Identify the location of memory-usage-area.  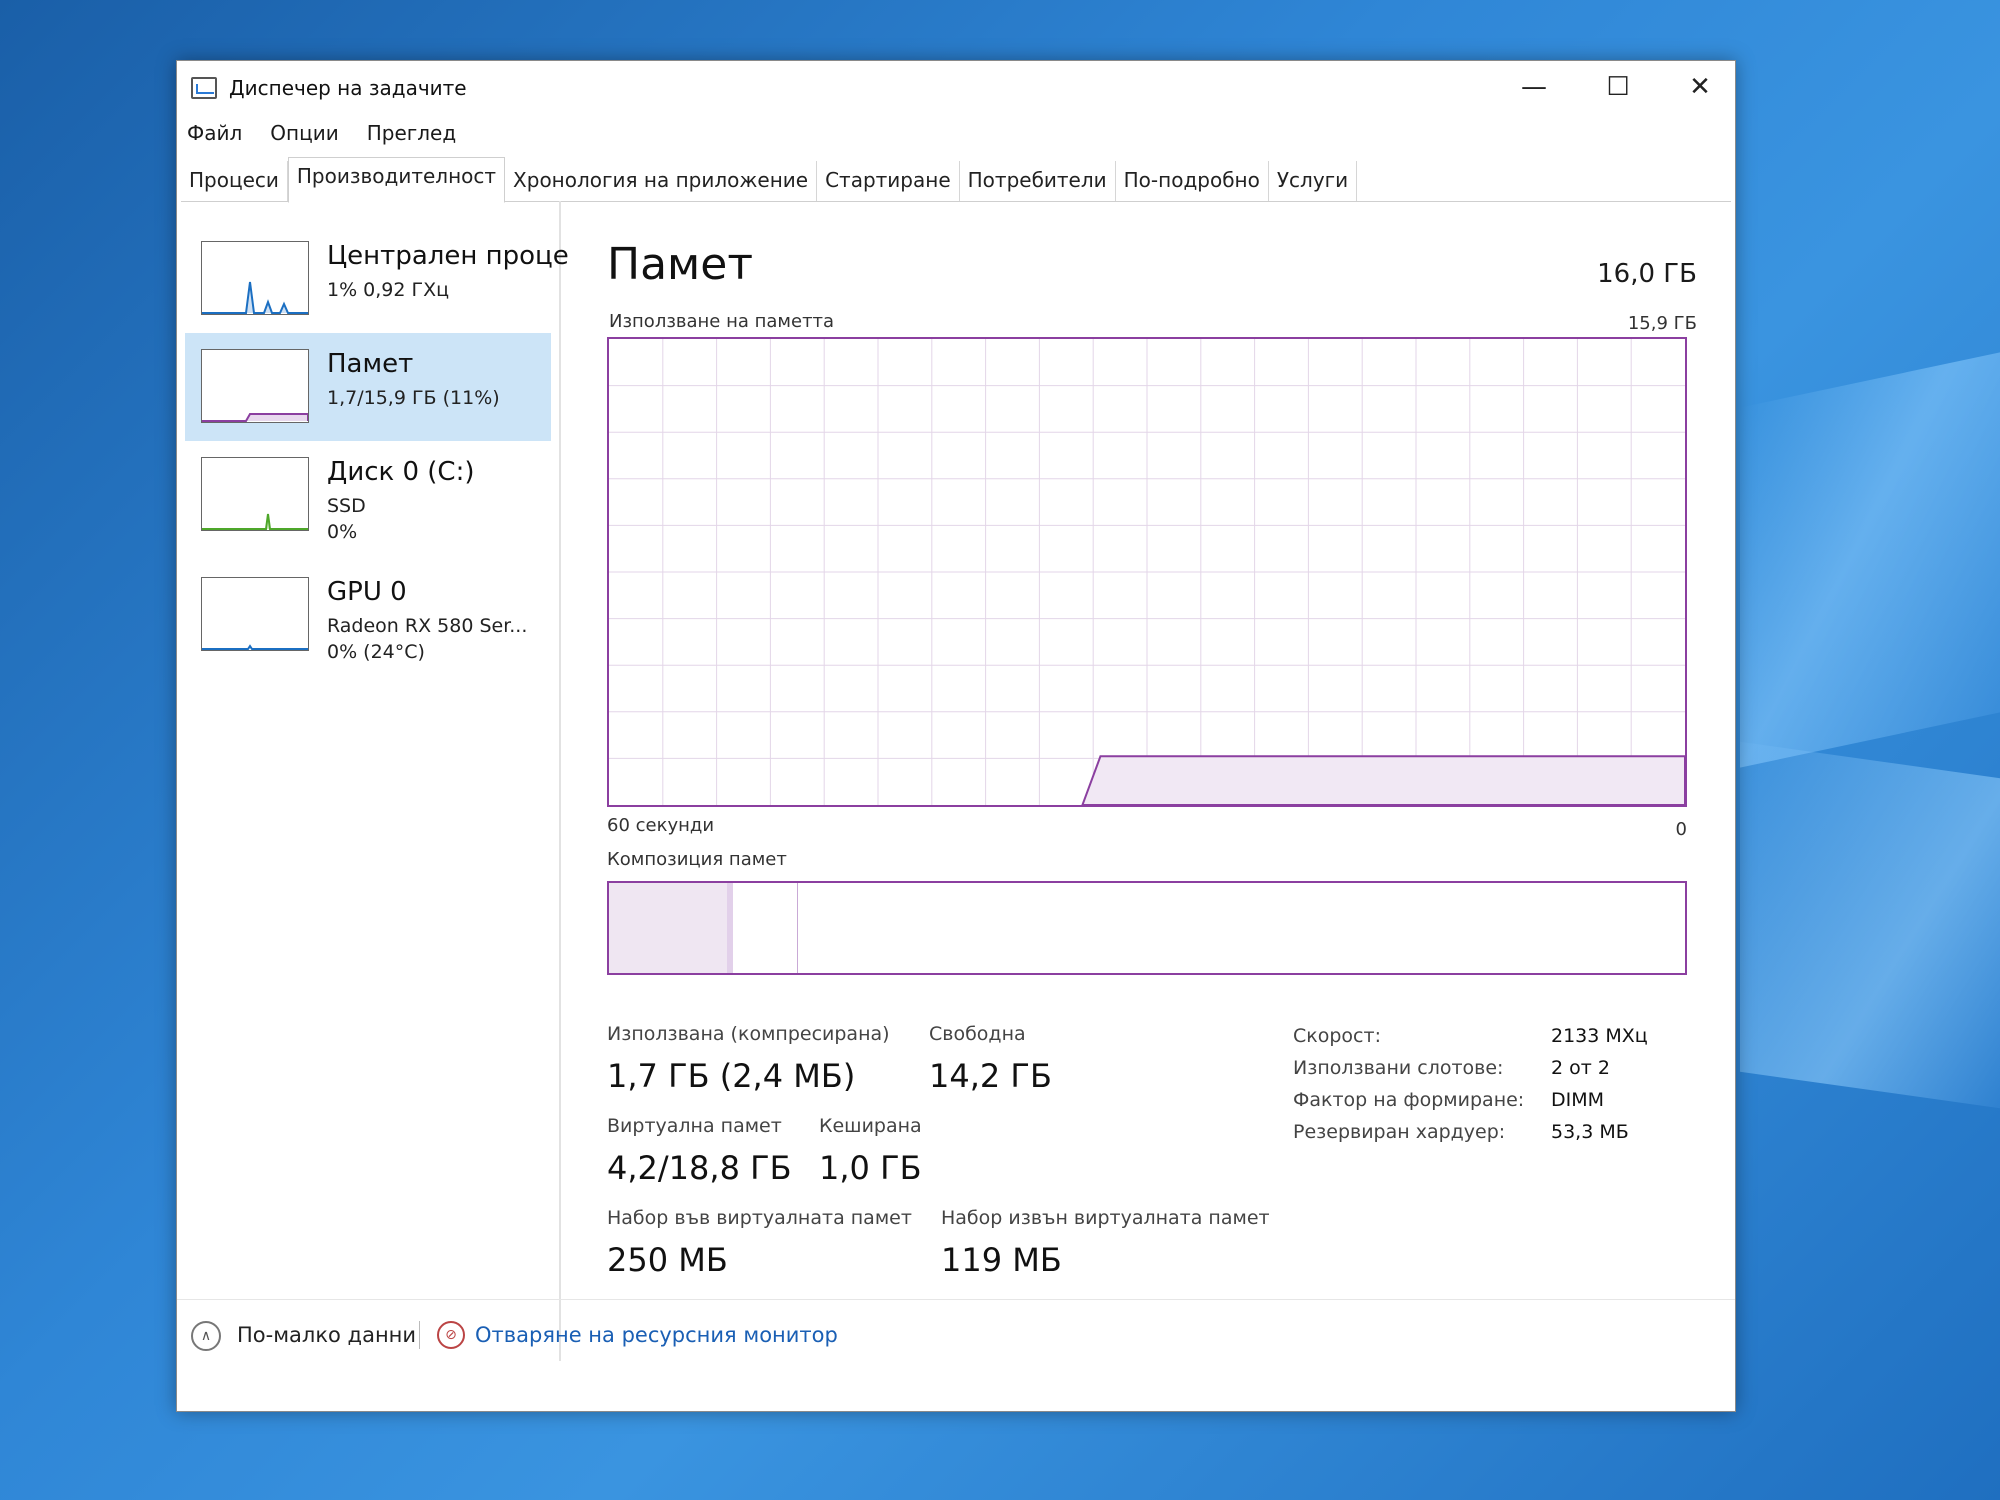
(1383, 780).